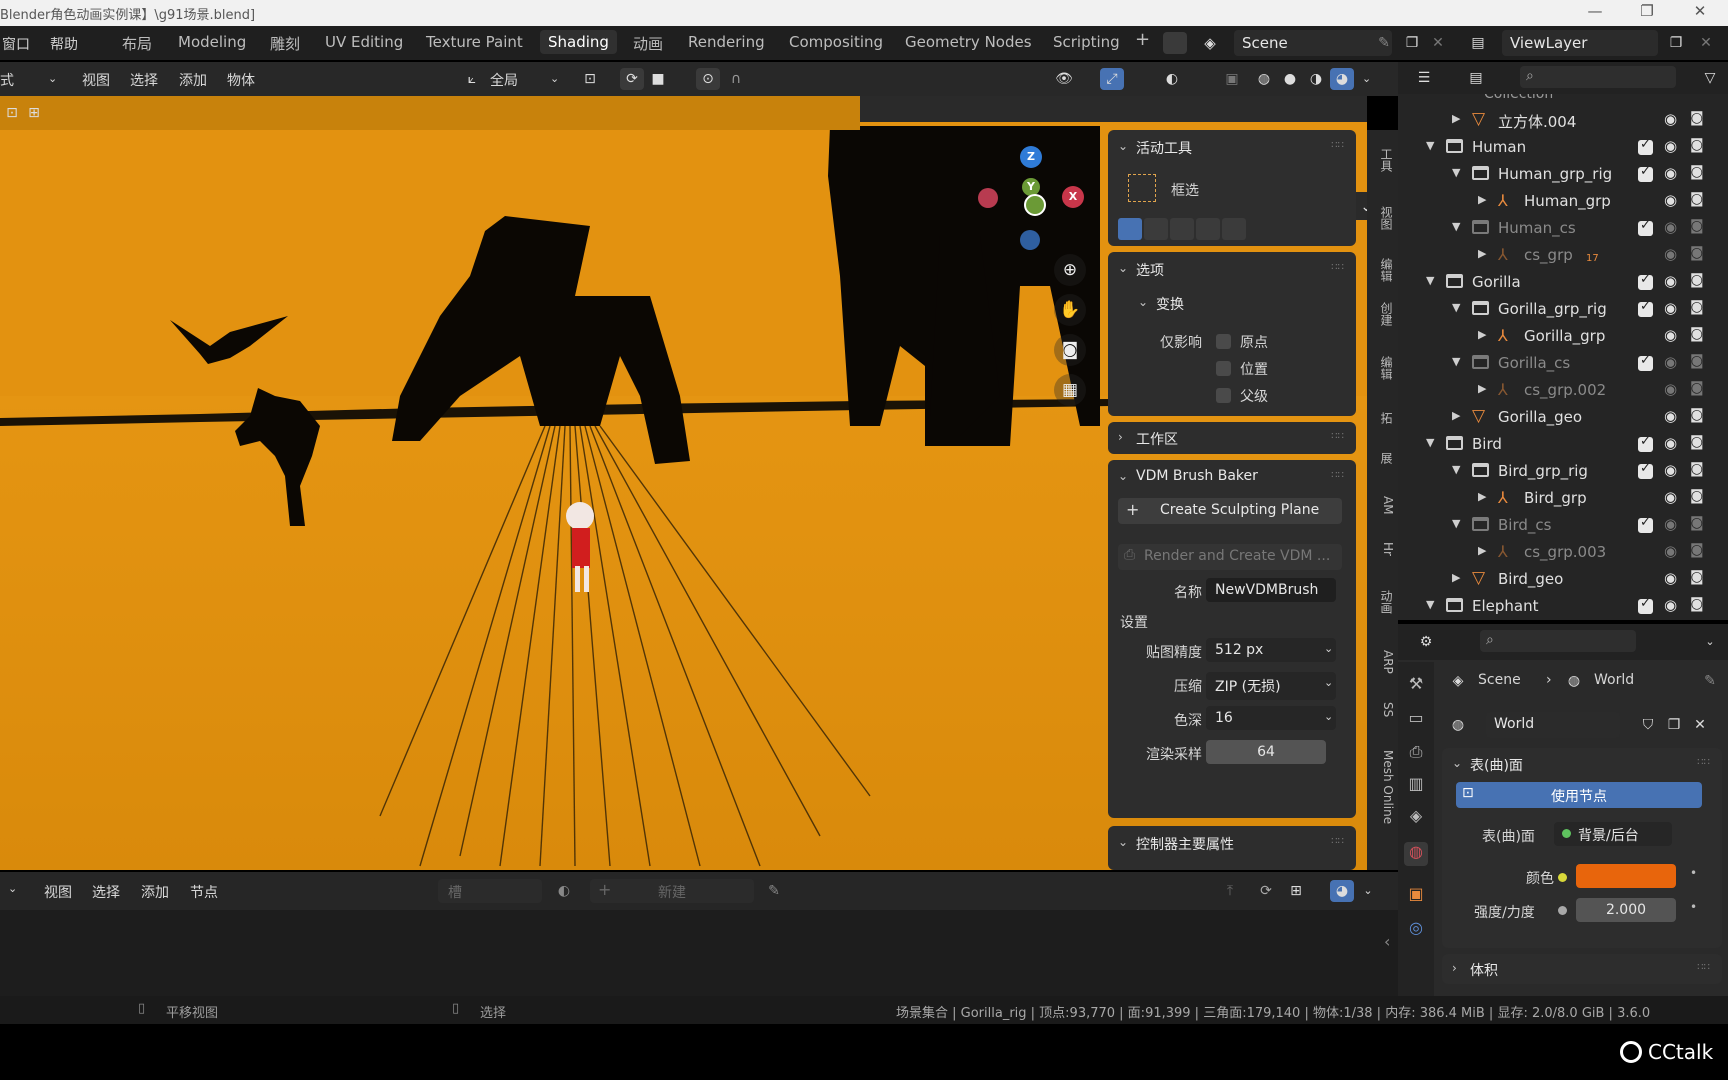 The height and width of the screenshot is (1080, 1728). What do you see at coordinates (1562, 877) in the screenshot?
I see `color-socket-icon` at bounding box center [1562, 877].